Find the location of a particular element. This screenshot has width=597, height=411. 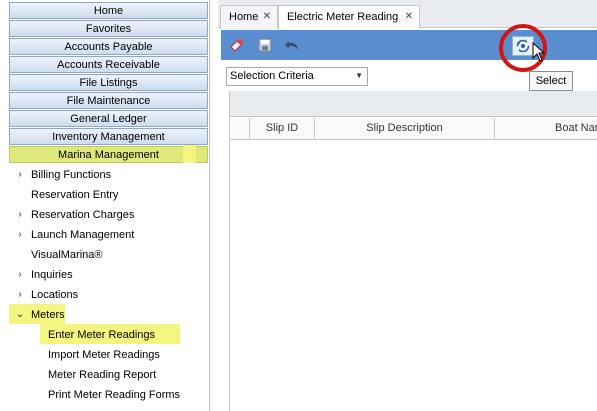

tree-item-meters: ⌄ Meters is located at coordinates (108, 315).